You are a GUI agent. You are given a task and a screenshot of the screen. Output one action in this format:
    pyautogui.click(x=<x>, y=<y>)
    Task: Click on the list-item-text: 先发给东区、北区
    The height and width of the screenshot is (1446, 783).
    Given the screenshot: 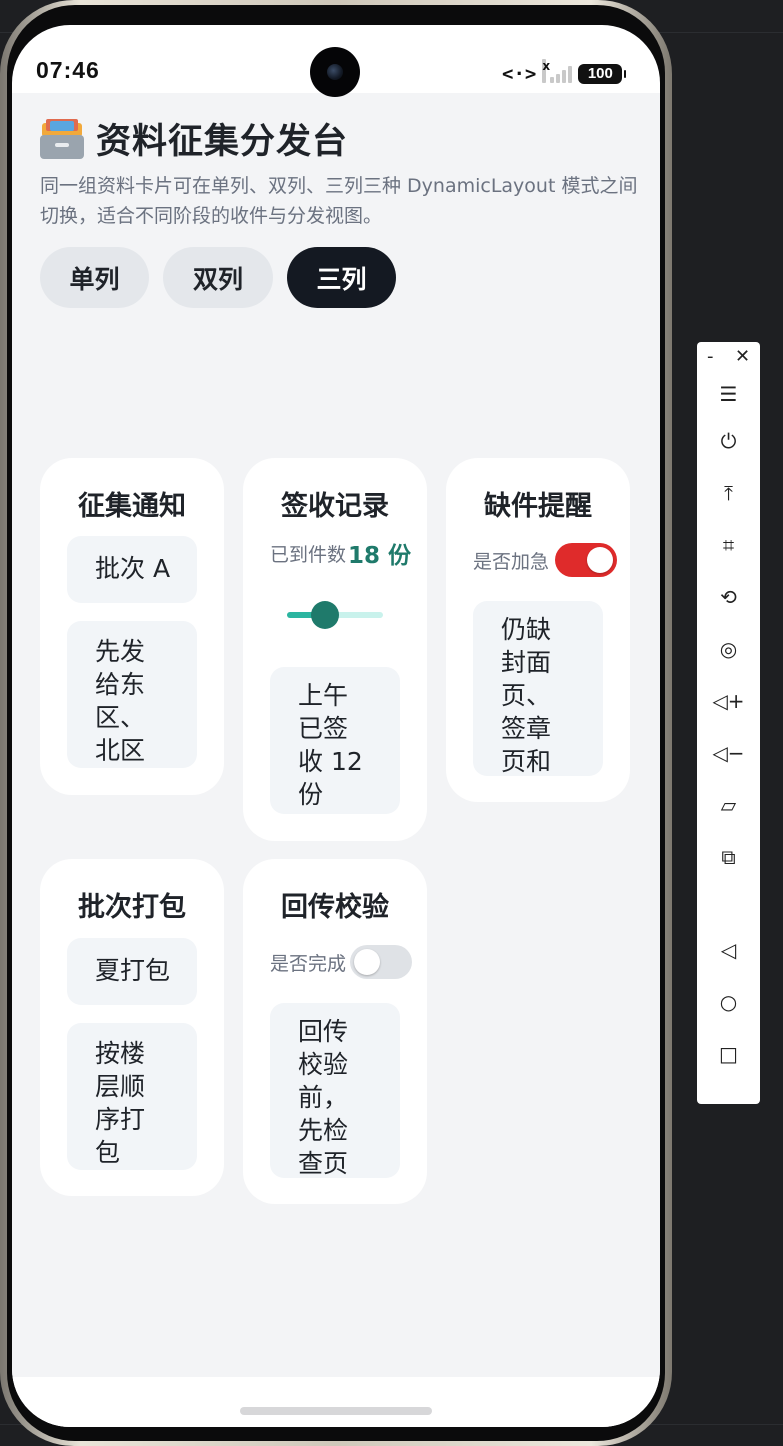 What is the action you would take?
    pyautogui.click(x=120, y=701)
    